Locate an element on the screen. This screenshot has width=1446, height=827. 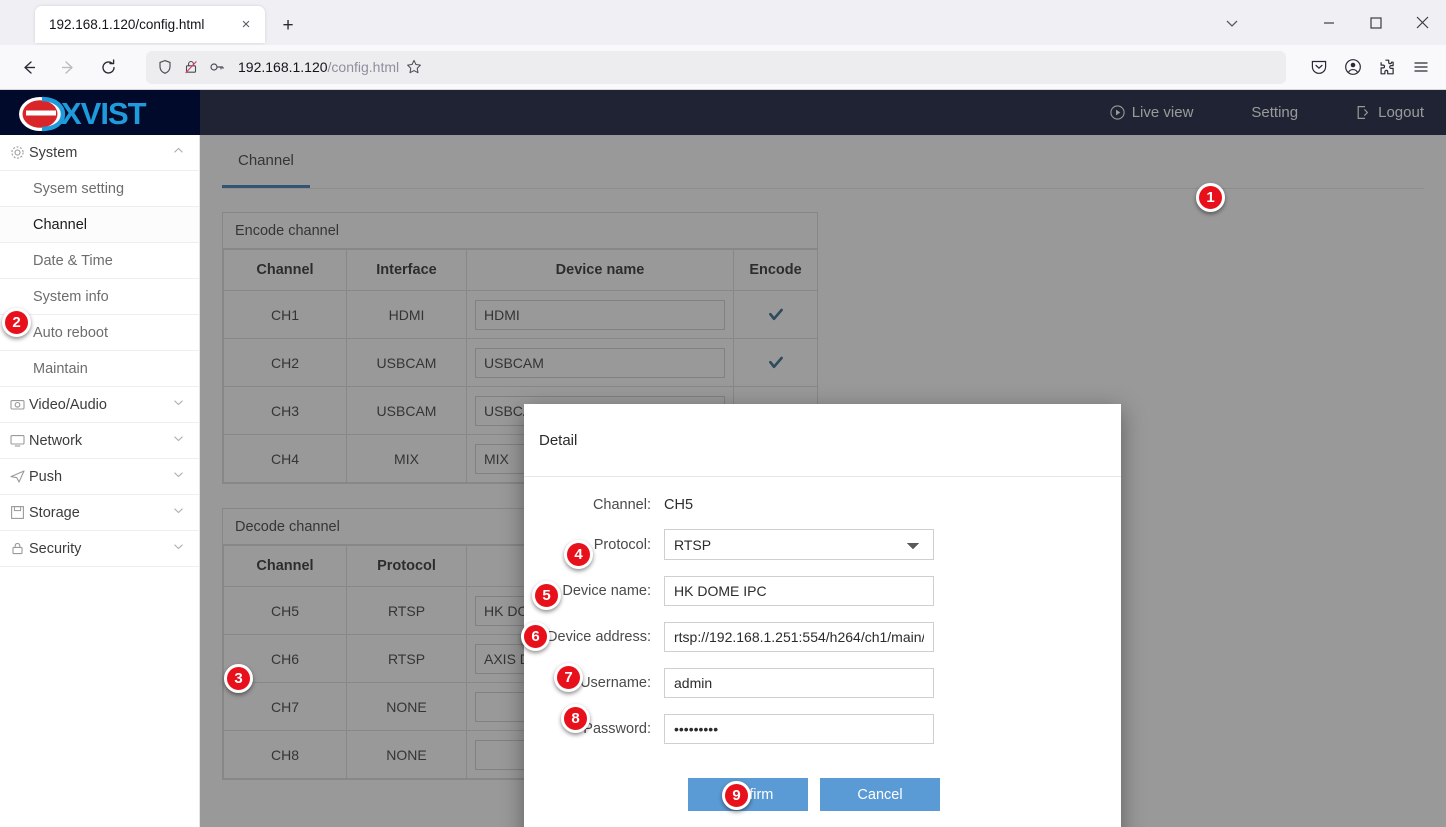
sidebar-group-label: Push is located at coordinates (46, 476).